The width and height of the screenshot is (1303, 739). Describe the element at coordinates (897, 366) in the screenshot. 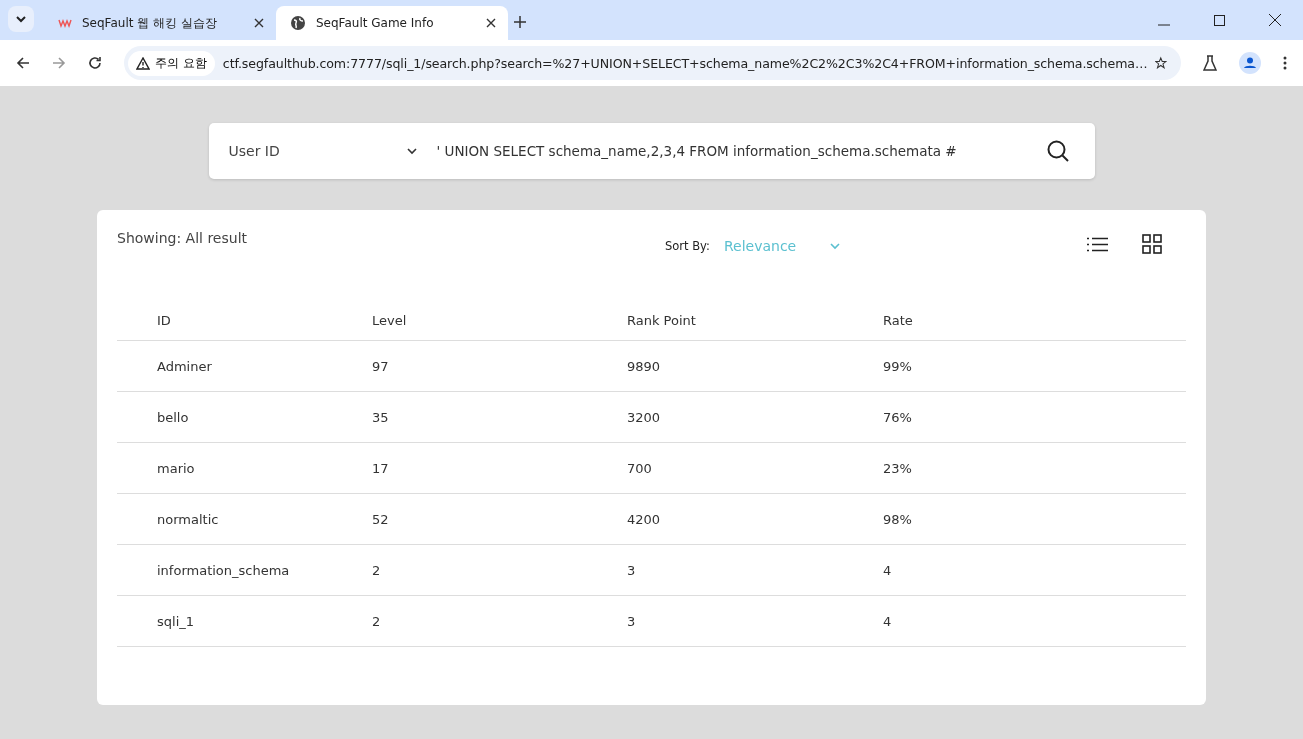

I see `table-cell: 99%` at that location.